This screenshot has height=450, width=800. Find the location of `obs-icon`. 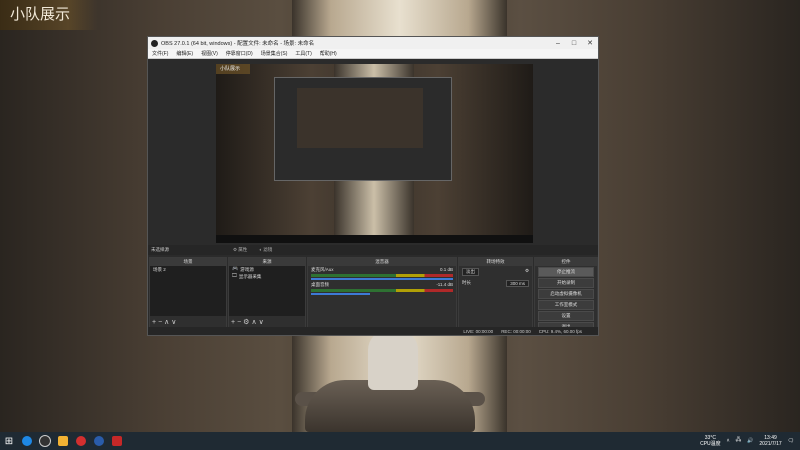

obs-icon is located at coordinates (45, 441).